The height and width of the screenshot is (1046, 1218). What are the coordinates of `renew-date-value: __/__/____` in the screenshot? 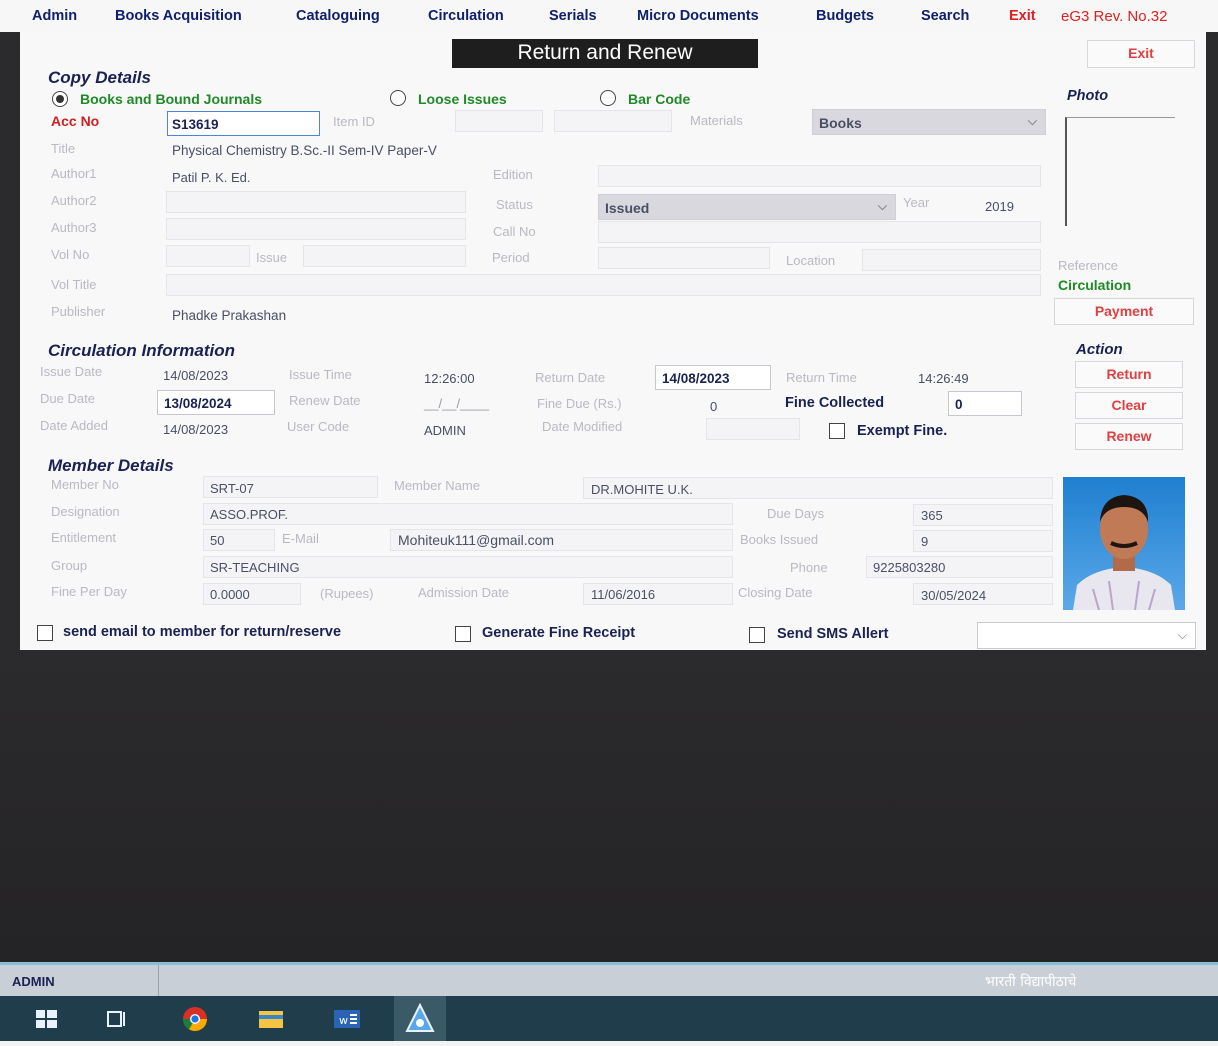 It's located at (456, 403).